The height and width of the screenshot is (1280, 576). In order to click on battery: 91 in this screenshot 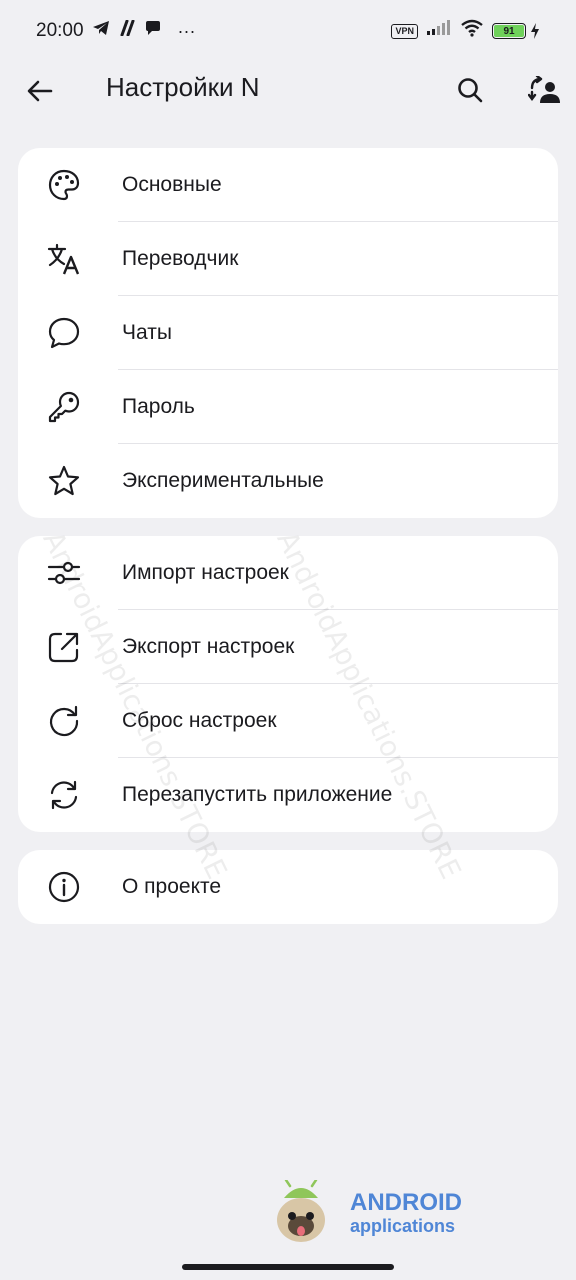, I will do `click(516, 31)`.